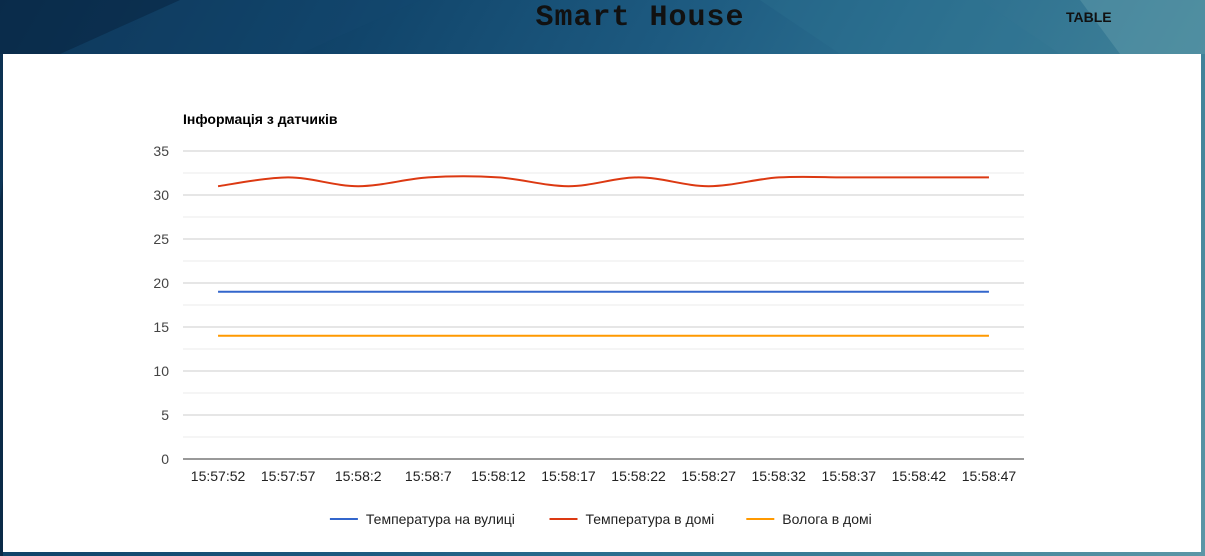 The height and width of the screenshot is (556, 1205). What do you see at coordinates (161, 151) in the screenshot?
I see `y-tick-label: 35` at bounding box center [161, 151].